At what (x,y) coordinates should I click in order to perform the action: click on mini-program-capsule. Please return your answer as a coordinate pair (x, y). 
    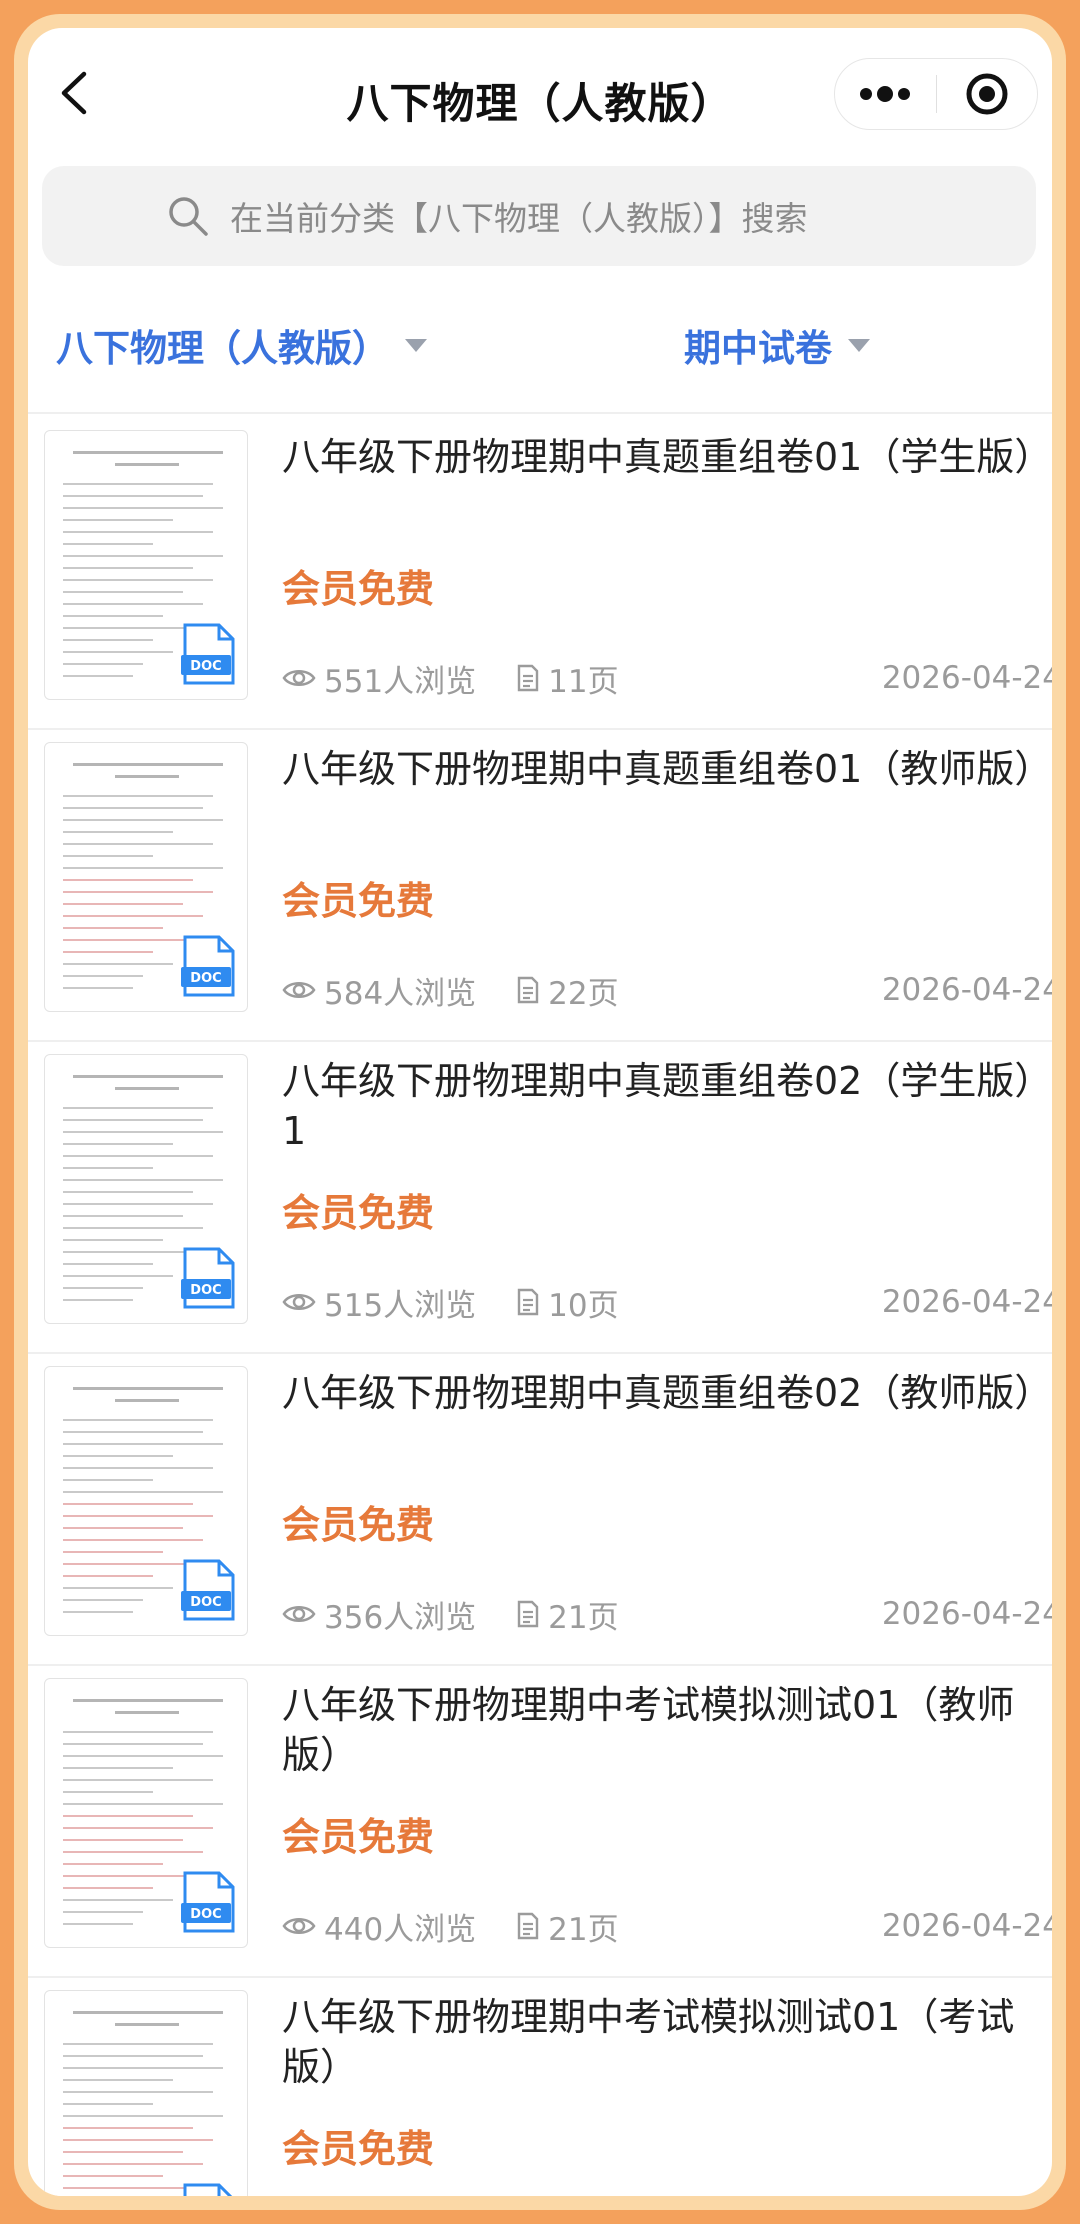
    Looking at the image, I should click on (936, 94).